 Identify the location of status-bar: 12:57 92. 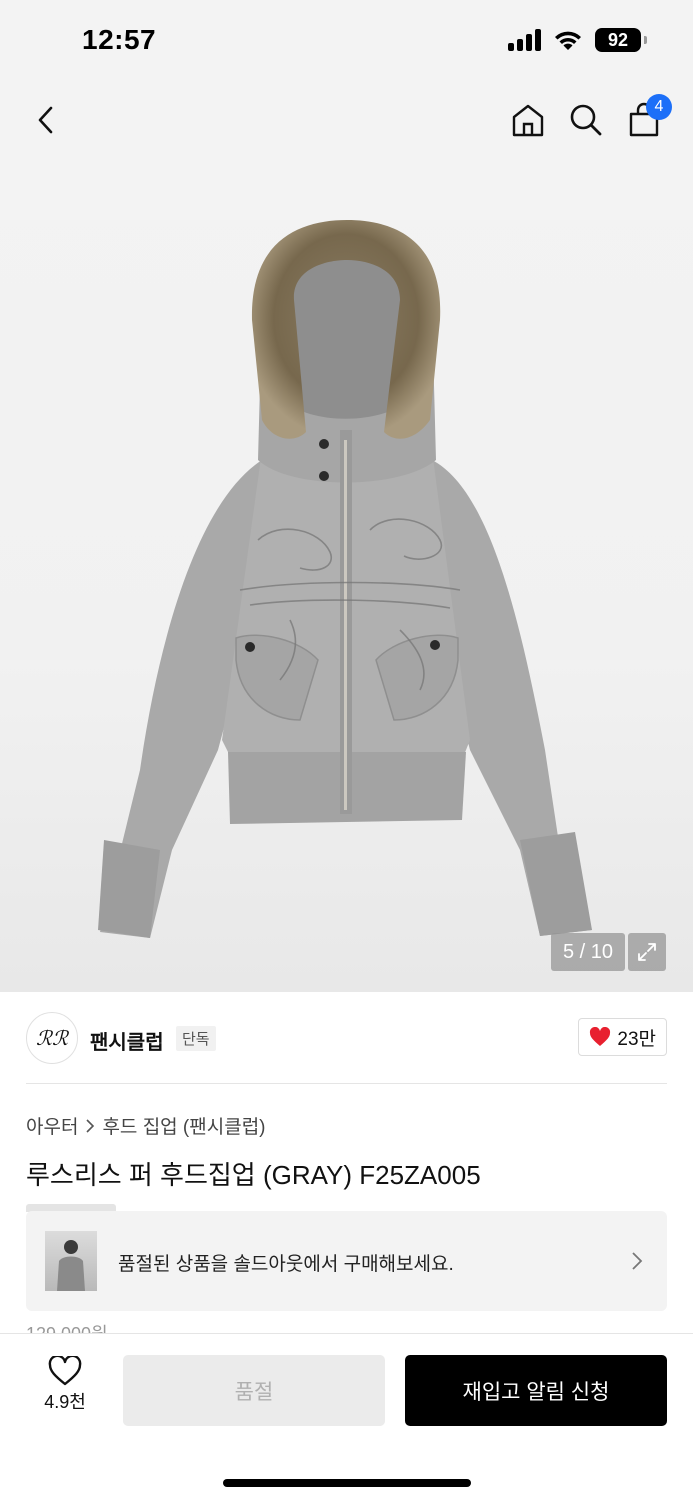
(346, 40).